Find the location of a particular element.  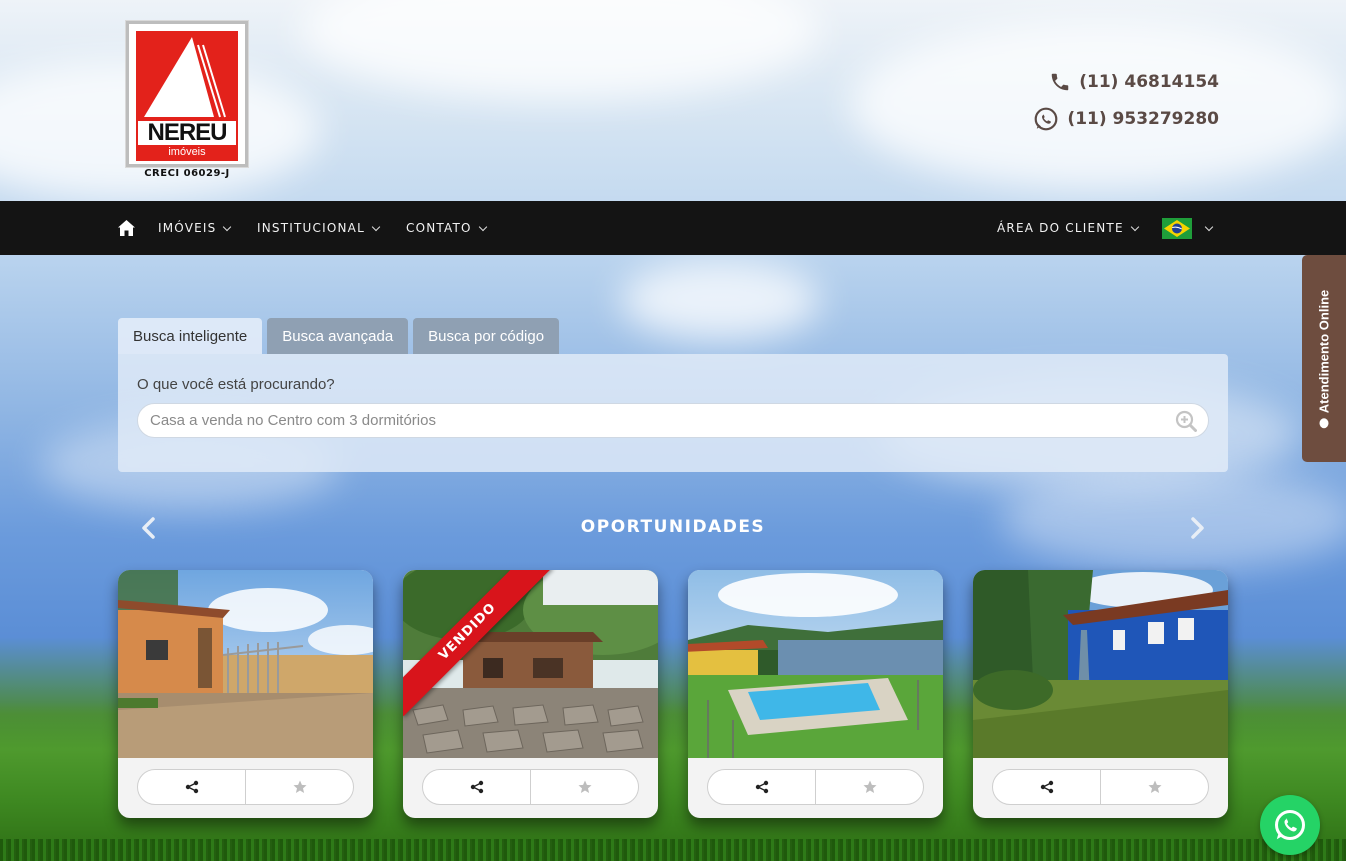

tab-busca-avancada: Busca avançada is located at coordinates (338, 336).